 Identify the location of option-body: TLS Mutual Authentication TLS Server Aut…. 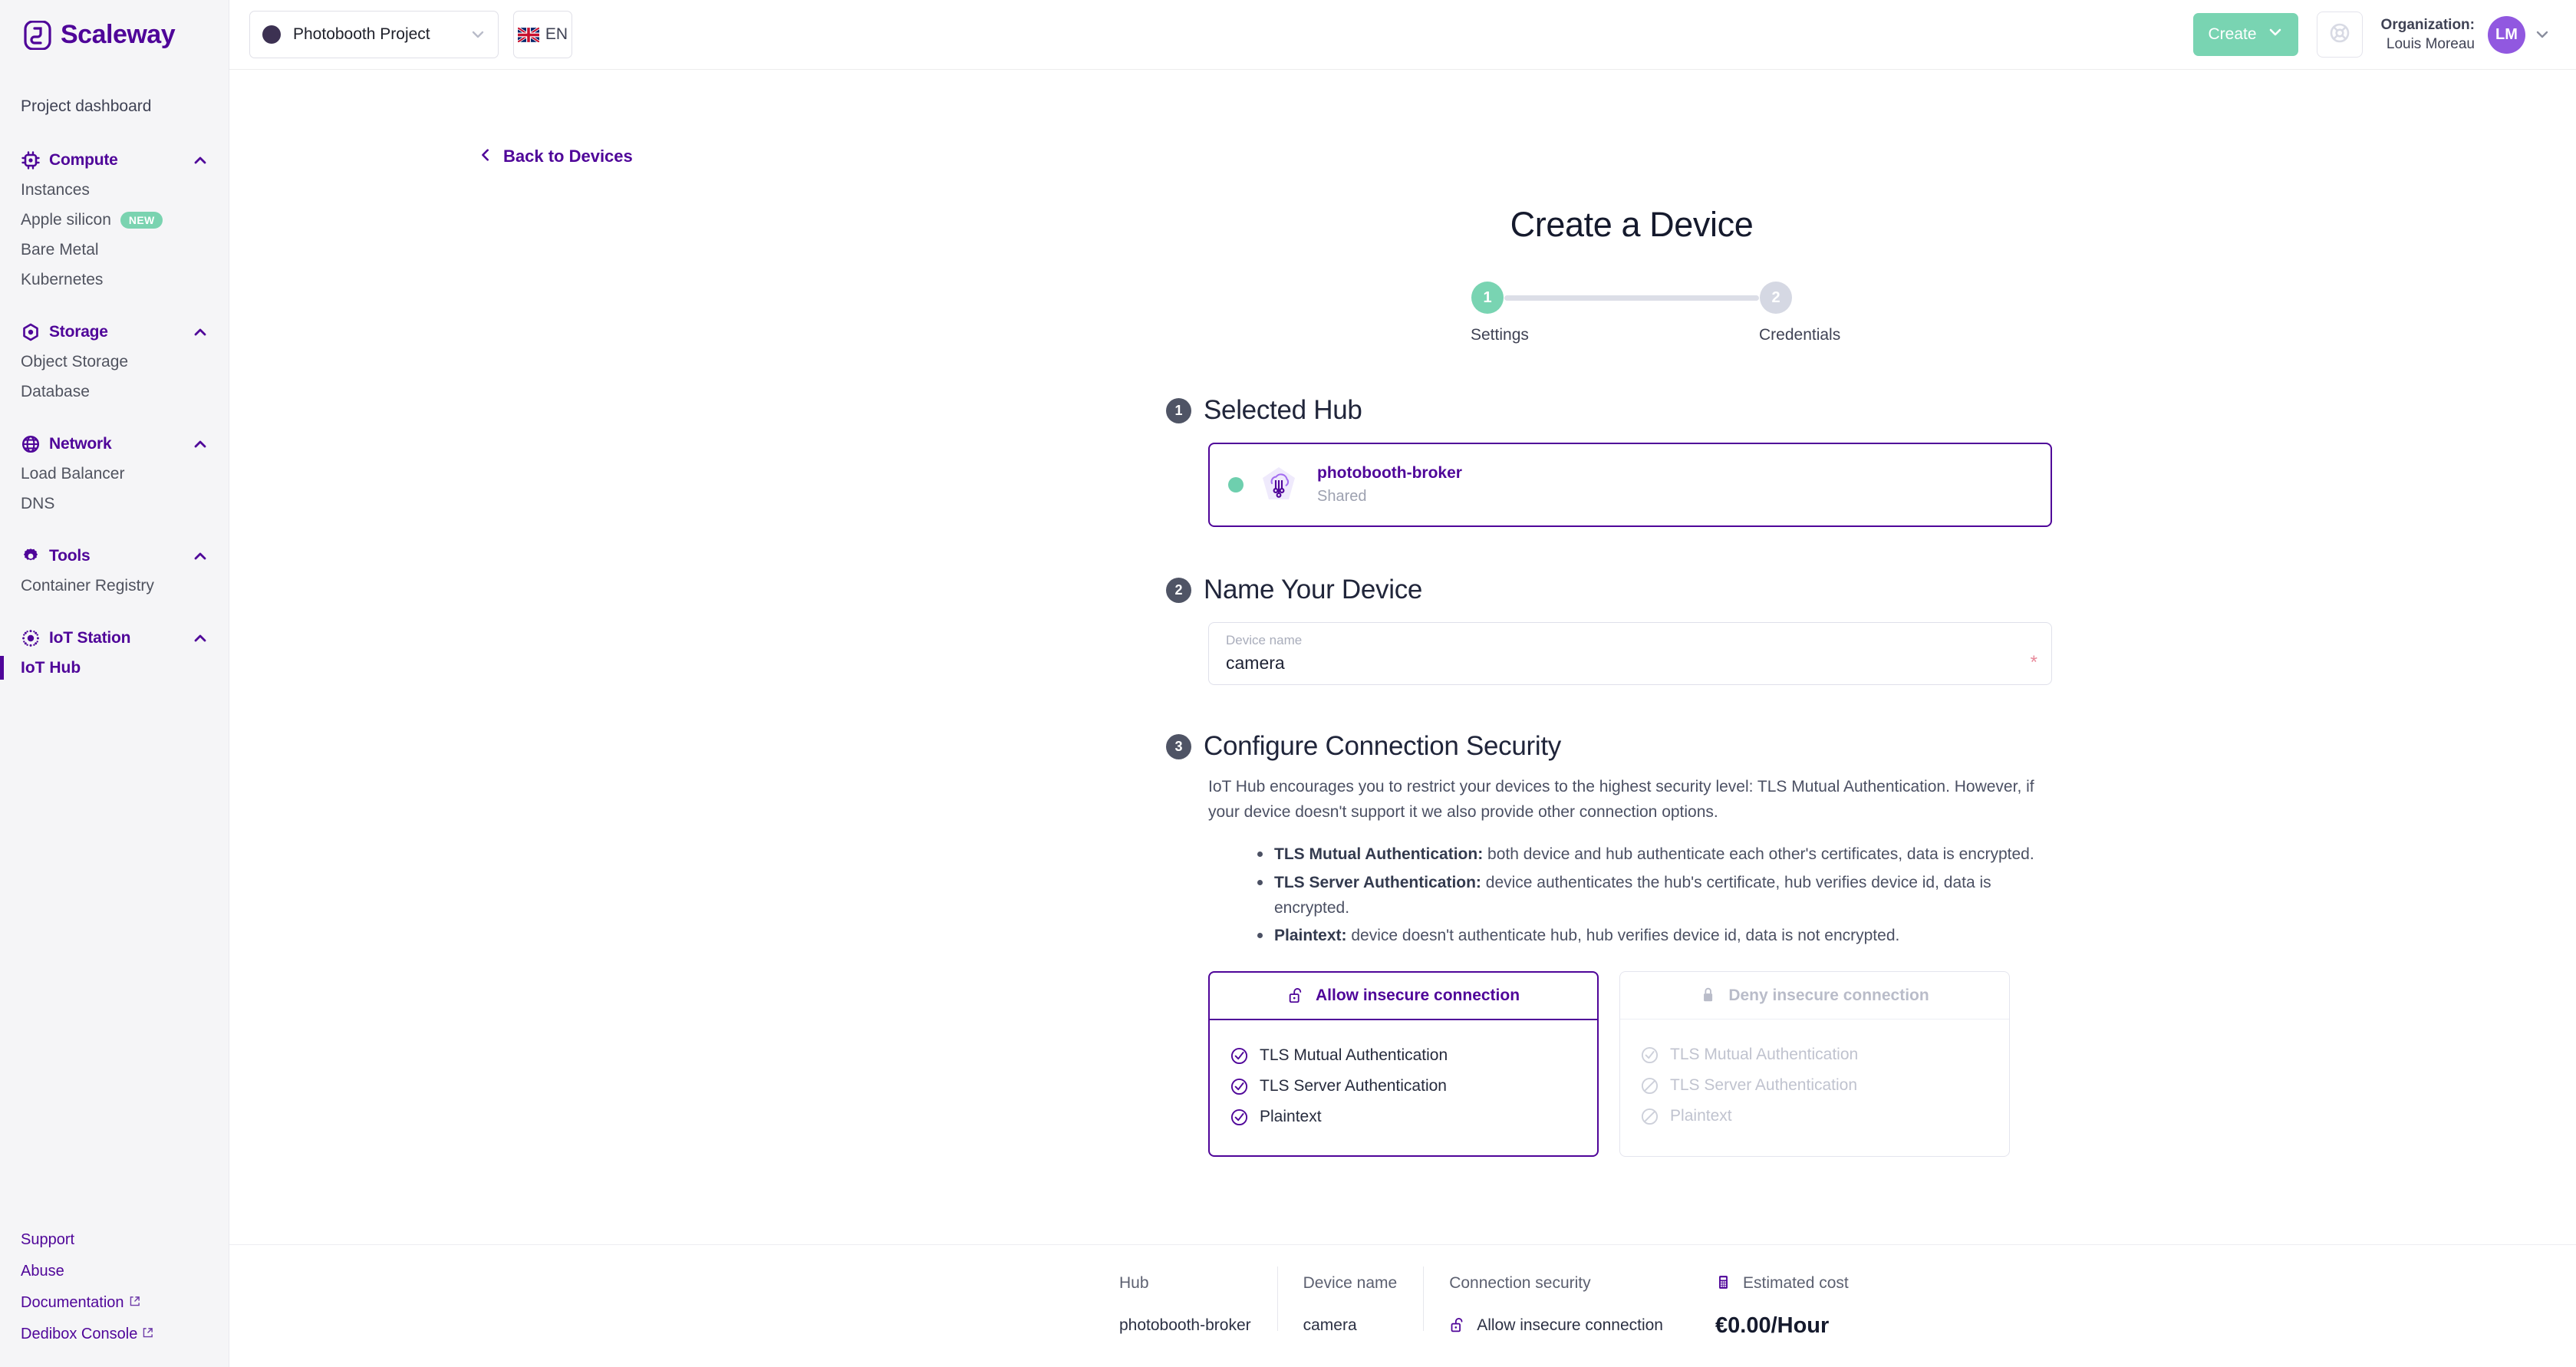
(1403, 1087).